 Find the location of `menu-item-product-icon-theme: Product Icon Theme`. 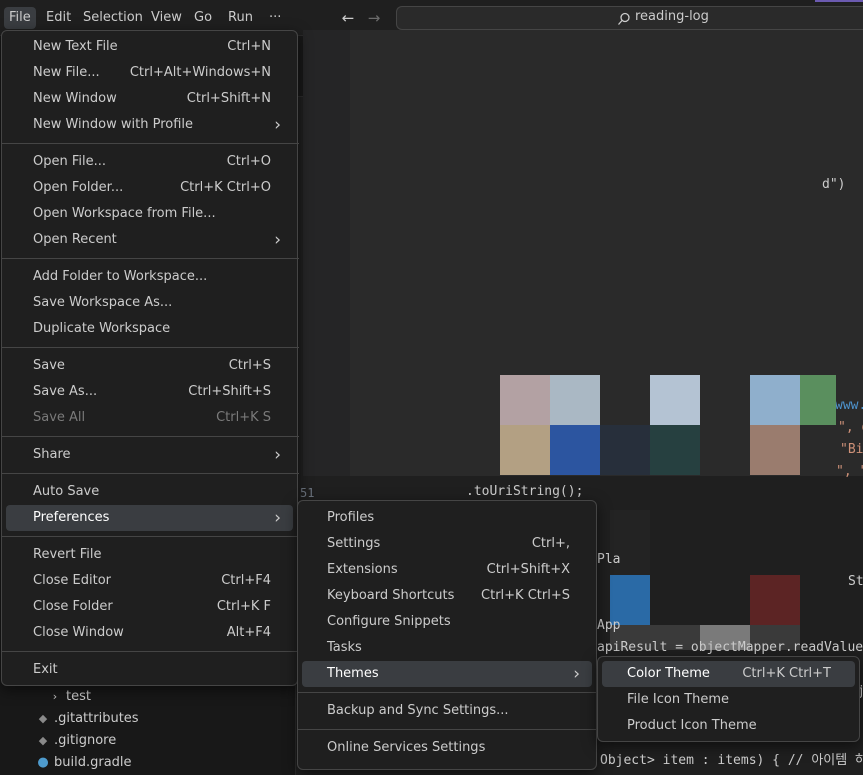

menu-item-product-icon-theme: Product Icon Theme is located at coordinates (728, 726).